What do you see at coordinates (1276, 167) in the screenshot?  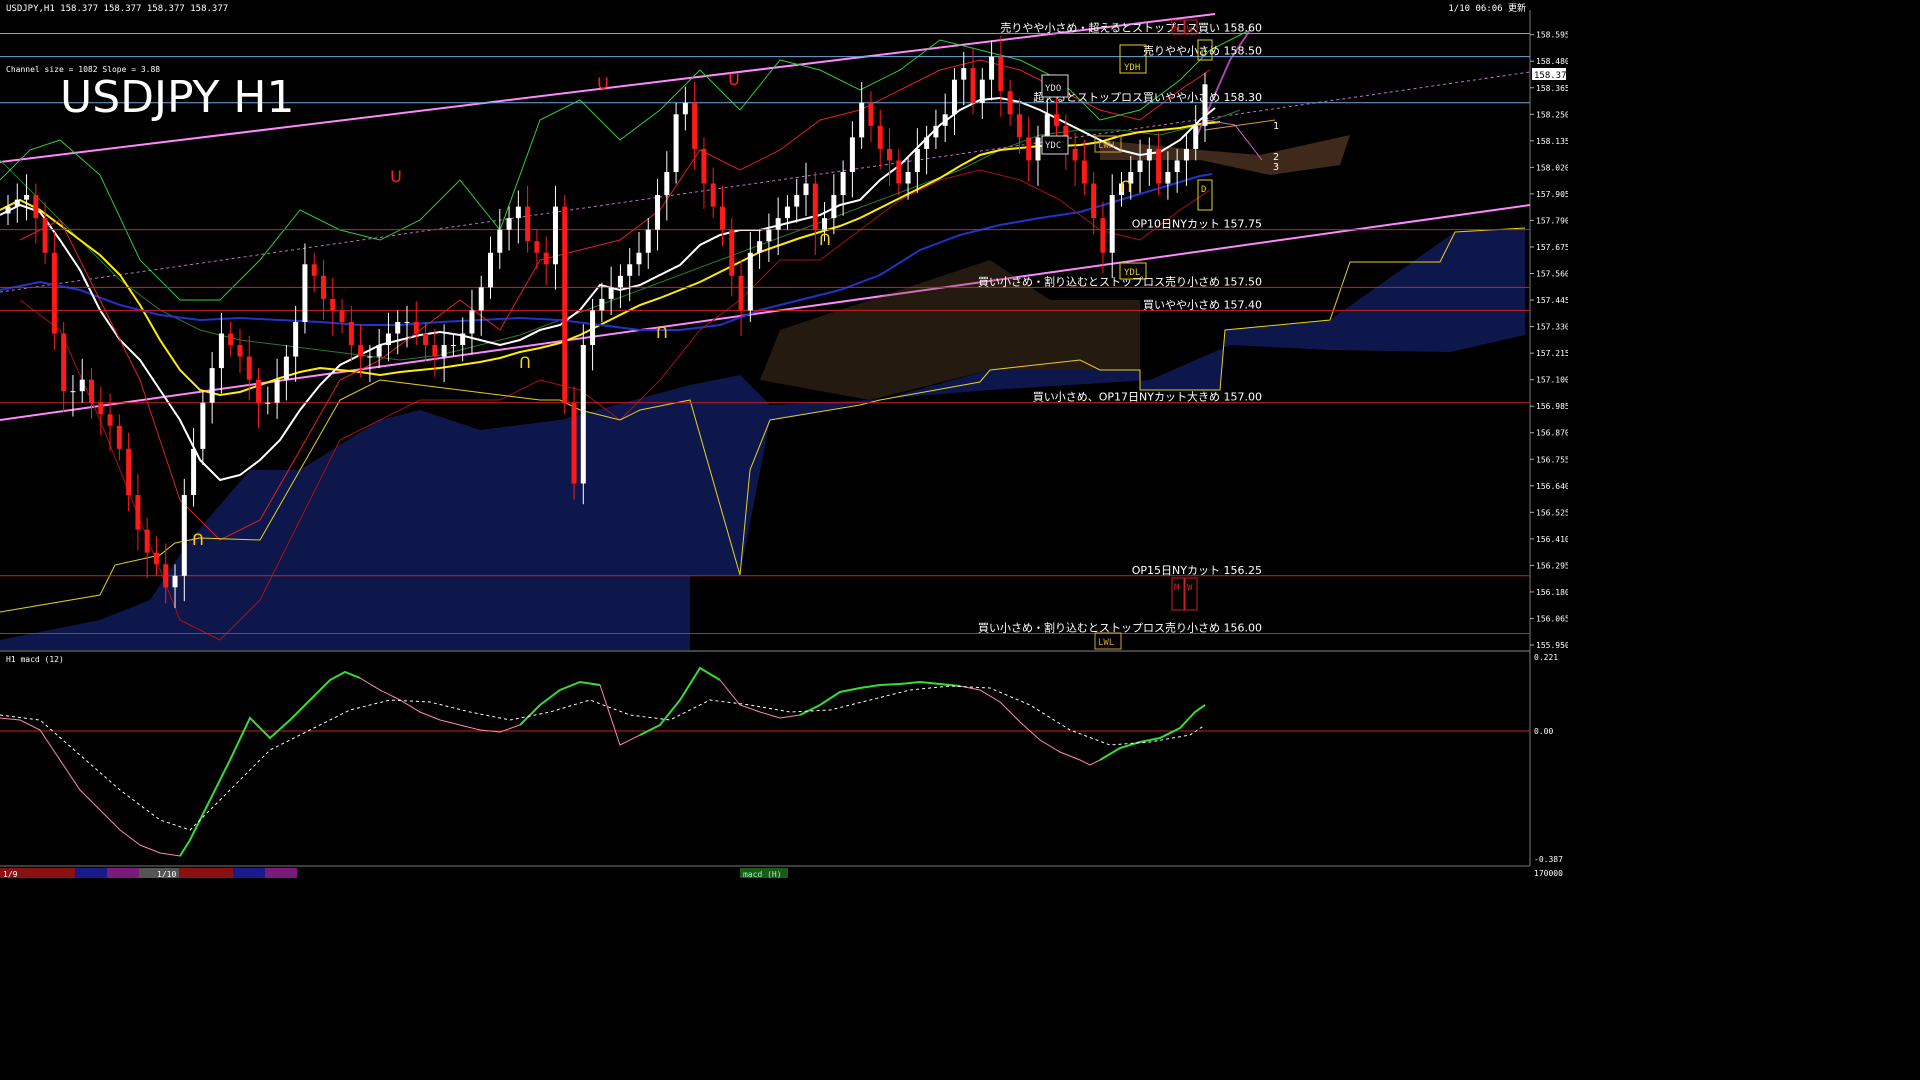 I see `projection-label-3: 3` at bounding box center [1276, 167].